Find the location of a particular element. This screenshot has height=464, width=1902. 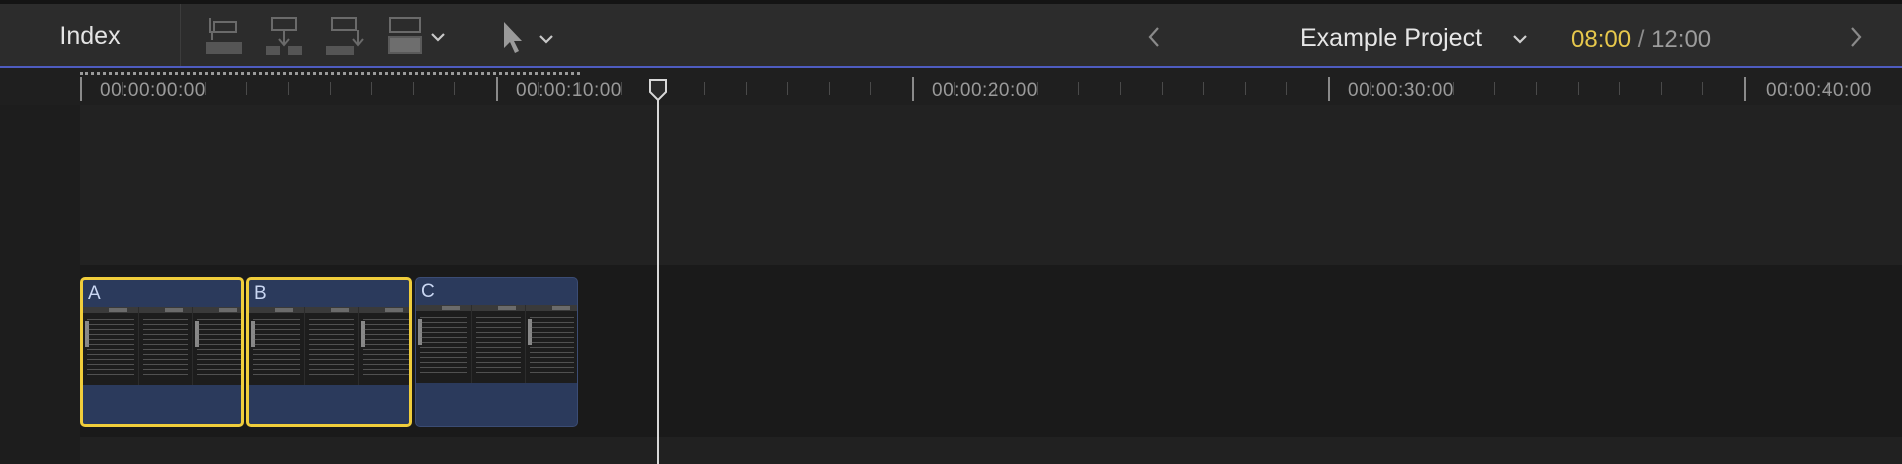

tool-selector is located at coordinates (530, 40).